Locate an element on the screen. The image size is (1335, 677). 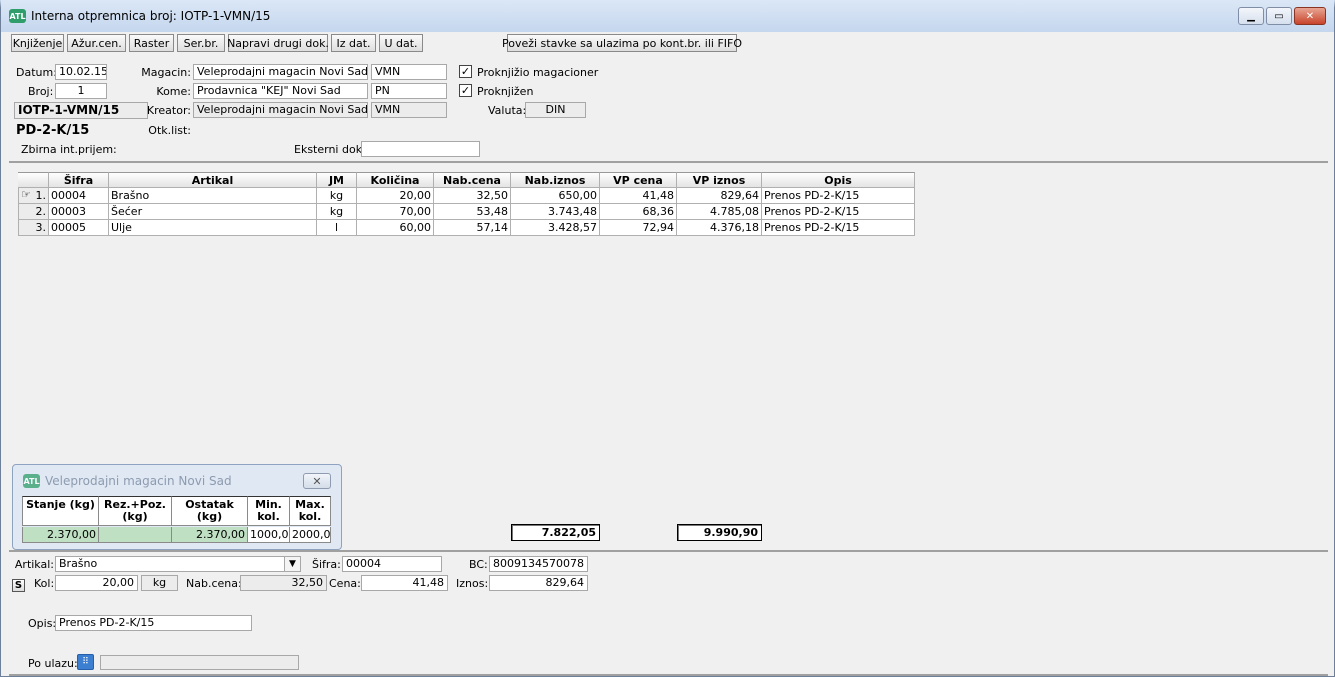
ser-br-button: Ser.br. is located at coordinates (201, 43).